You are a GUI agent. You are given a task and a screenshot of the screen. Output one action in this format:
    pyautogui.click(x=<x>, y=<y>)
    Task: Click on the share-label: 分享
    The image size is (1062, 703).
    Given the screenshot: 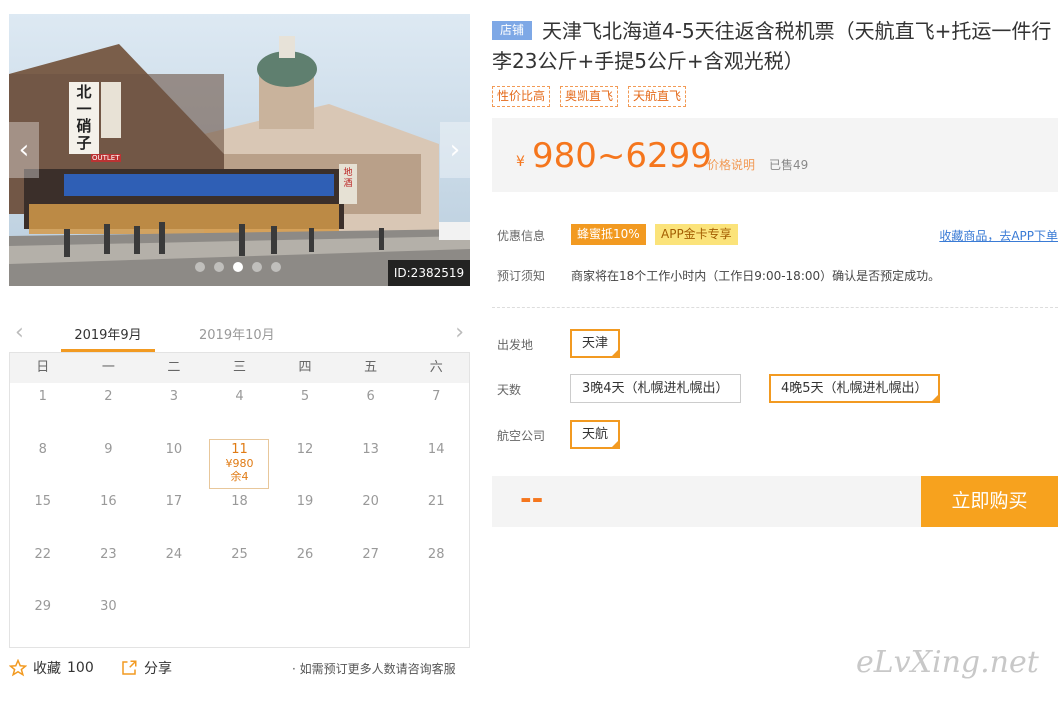 What is the action you would take?
    pyautogui.click(x=158, y=669)
    